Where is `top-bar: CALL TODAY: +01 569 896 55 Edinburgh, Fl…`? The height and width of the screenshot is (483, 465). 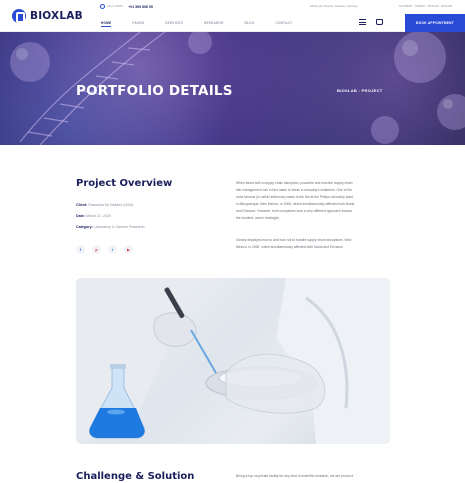 top-bar: CALL TODAY: +01 569 896 55 Edinburgh, Fl… is located at coordinates (282, 9).